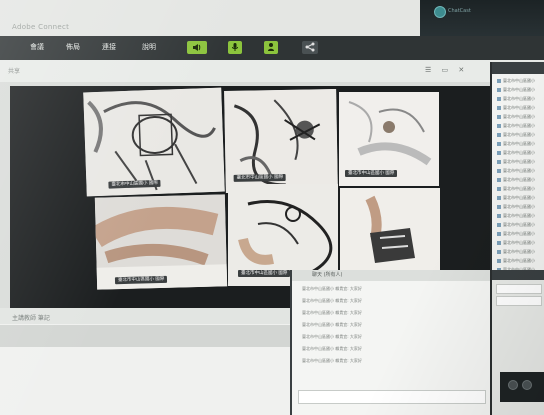  What do you see at coordinates (161, 242) in the screenshot?
I see `video-tile-4: 臺北市中山區國小 國際` at bounding box center [161, 242].